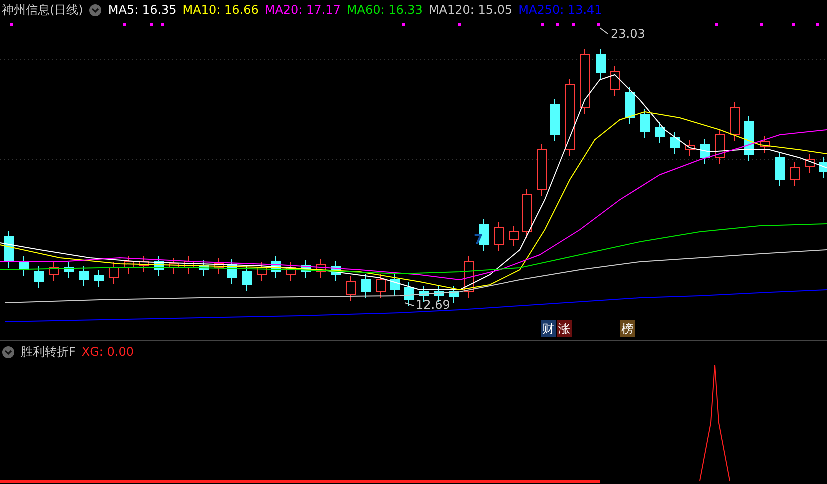 The image size is (827, 484). Describe the element at coordinates (470, 10) in the screenshot. I see `indicator-value: MA120: 15.05` at that location.